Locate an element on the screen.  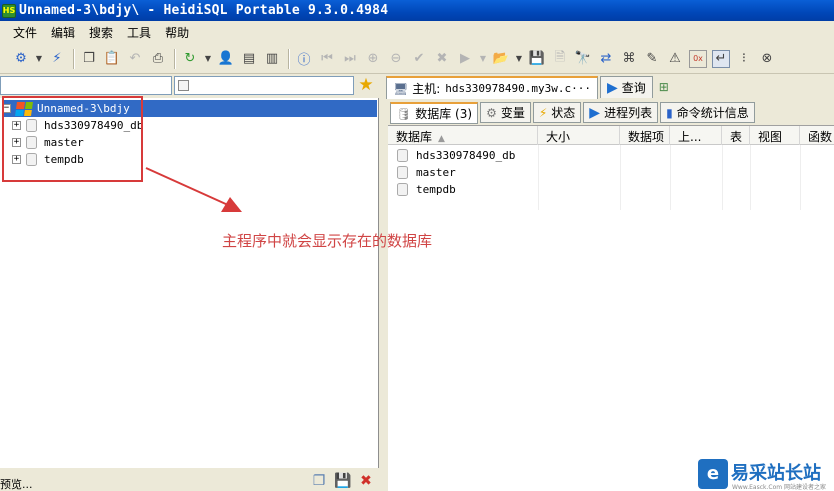
annotation-text: 主程序中就会显示存在的数据库 is located at coordinates (327, 241).